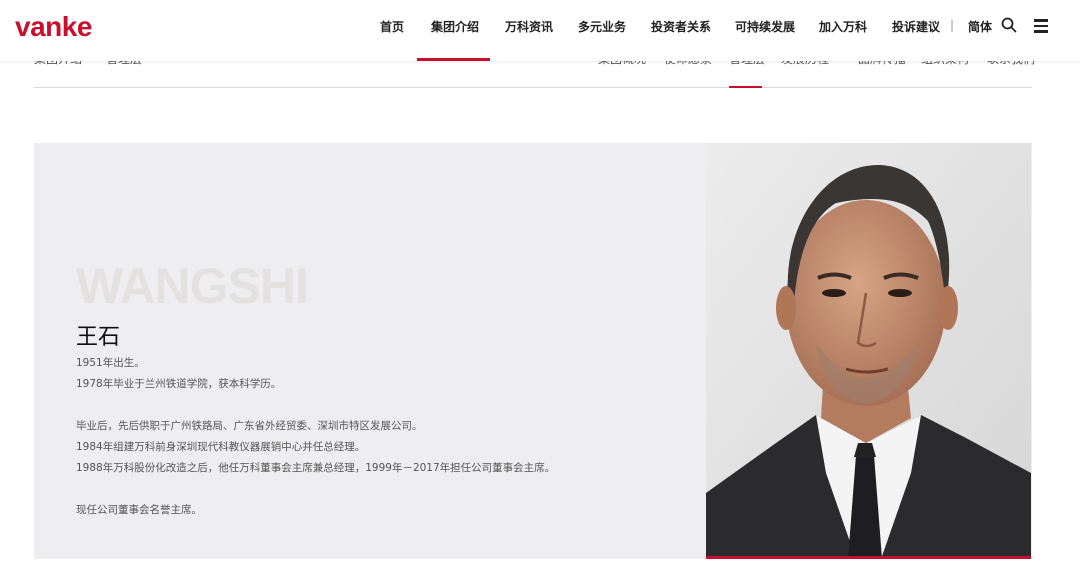  Describe the element at coordinates (53, 27) in the screenshot. I see `vanke-logo: vanke` at that location.